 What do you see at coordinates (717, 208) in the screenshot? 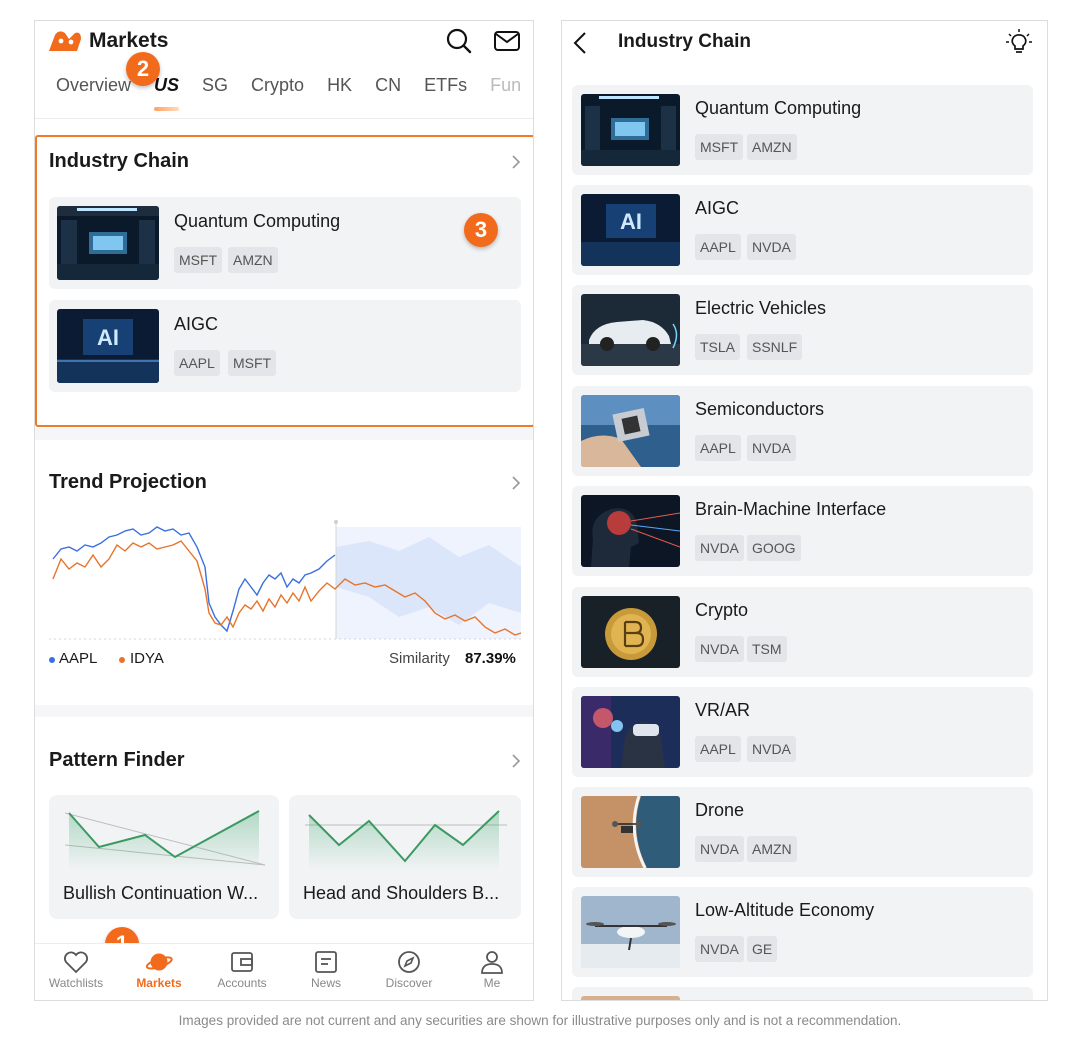
I see `industry-card-title: AIGC` at bounding box center [717, 208].